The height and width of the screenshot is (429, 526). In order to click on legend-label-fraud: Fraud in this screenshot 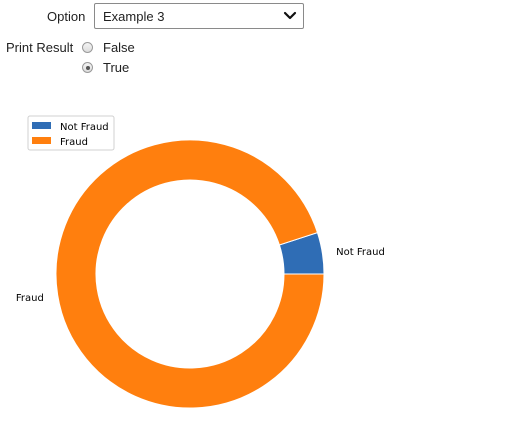, I will do `click(74, 142)`.